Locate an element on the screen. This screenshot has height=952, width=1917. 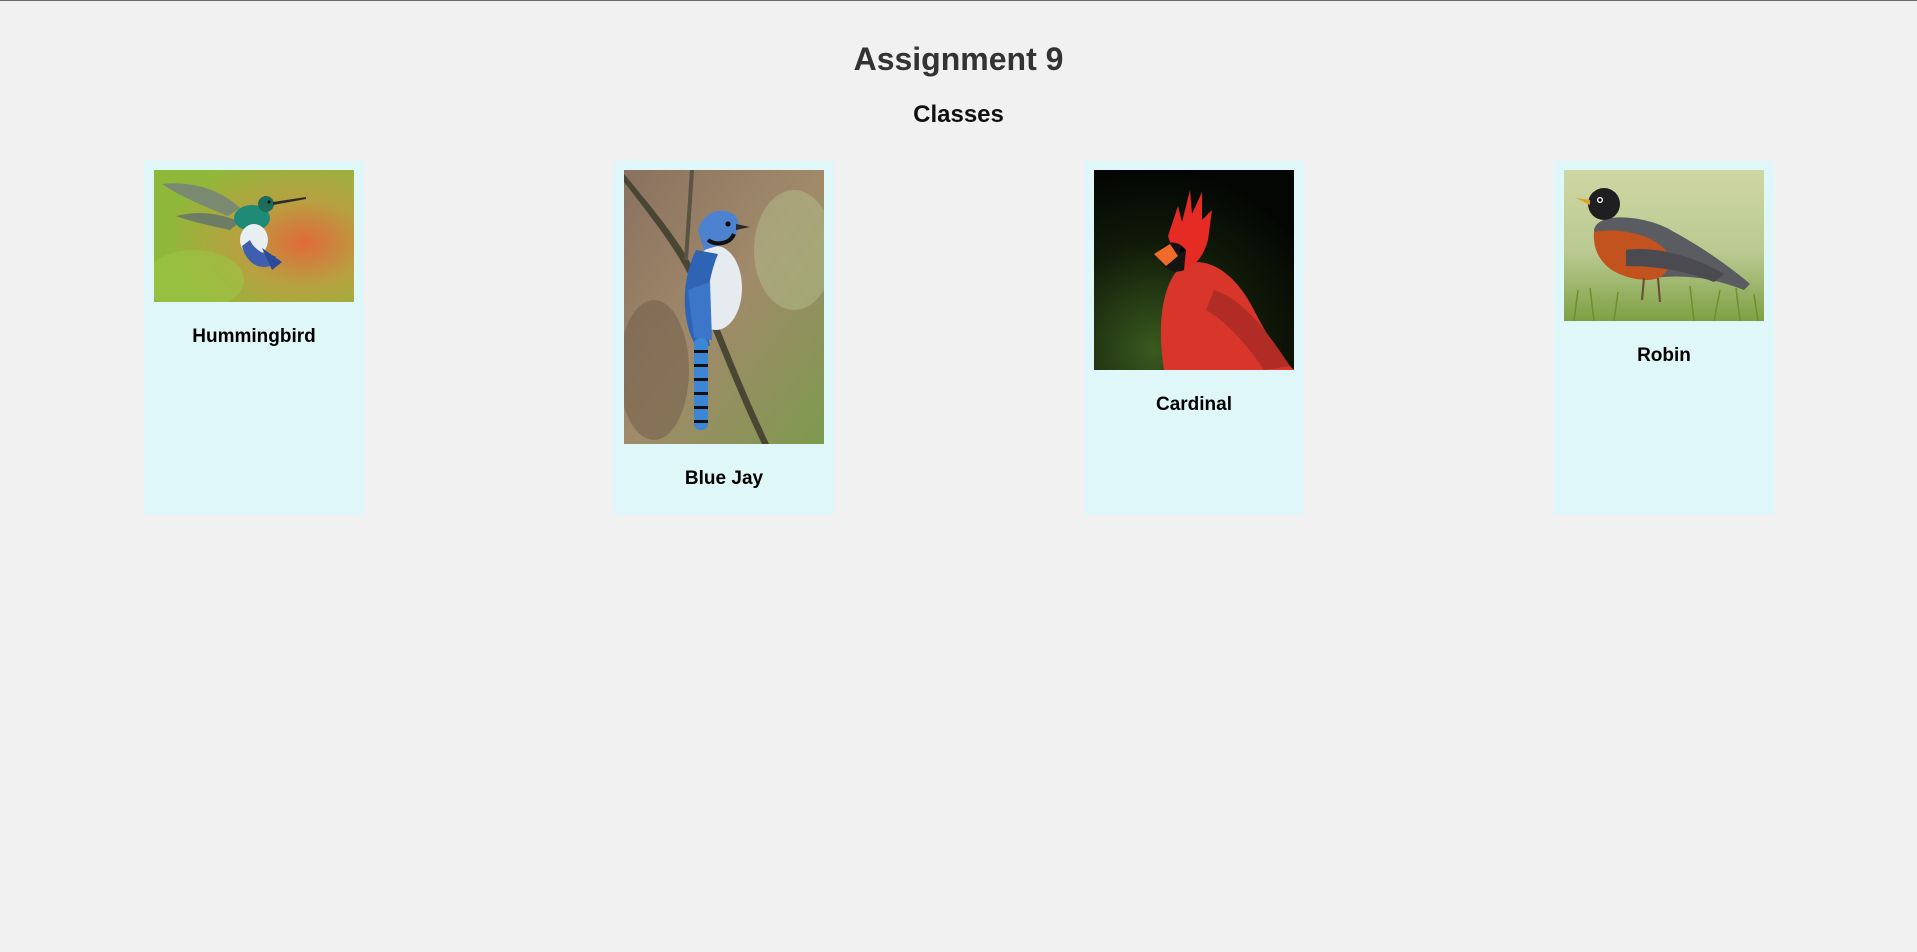
blue-jay-photo is located at coordinates (724, 307).